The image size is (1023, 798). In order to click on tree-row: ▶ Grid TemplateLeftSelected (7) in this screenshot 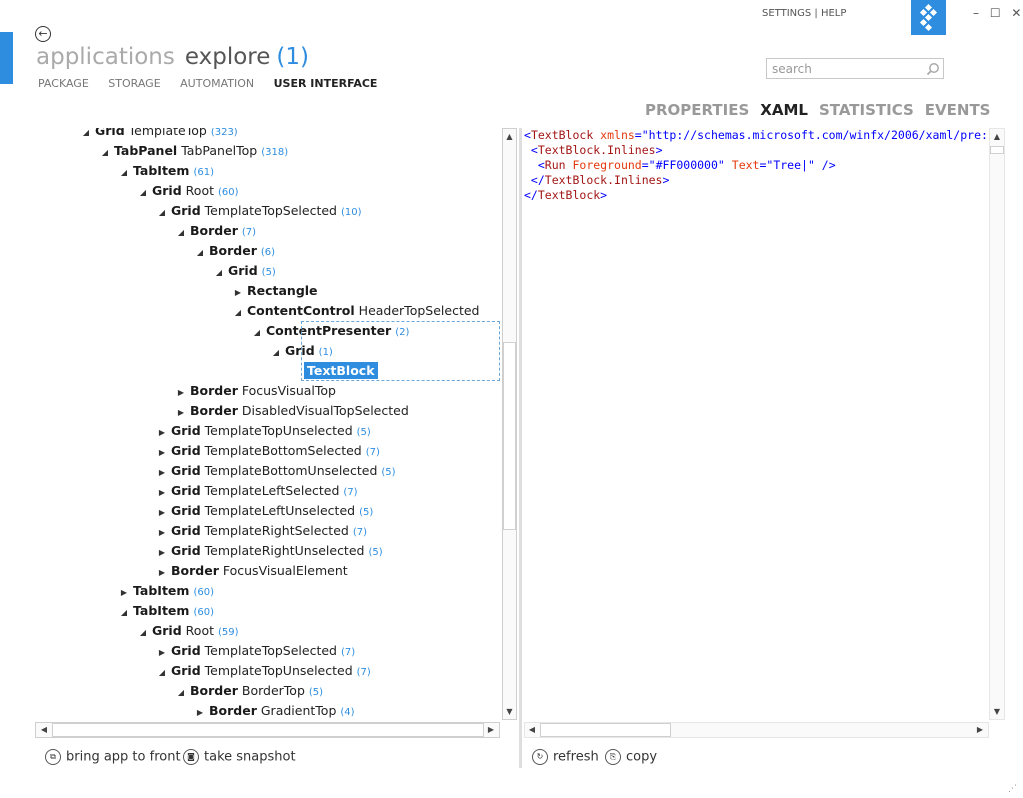, I will do `click(257, 491)`.